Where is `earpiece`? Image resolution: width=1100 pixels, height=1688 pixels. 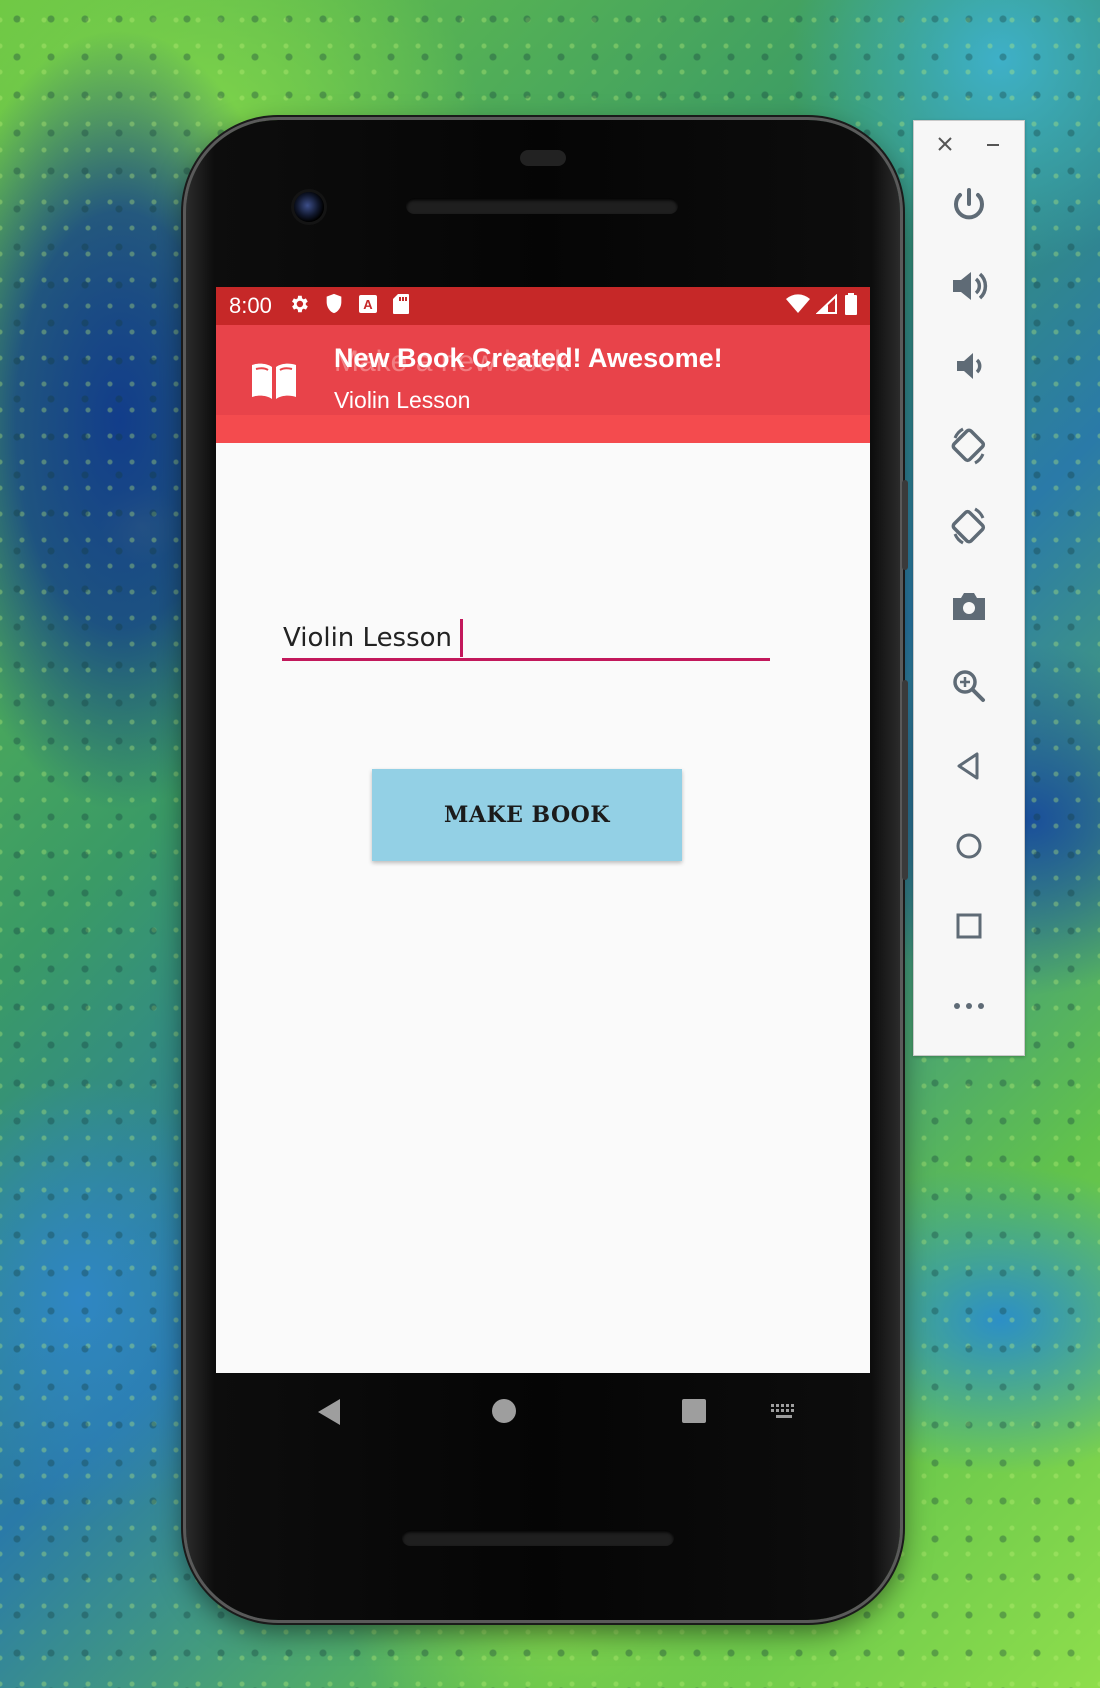 earpiece is located at coordinates (543, 158).